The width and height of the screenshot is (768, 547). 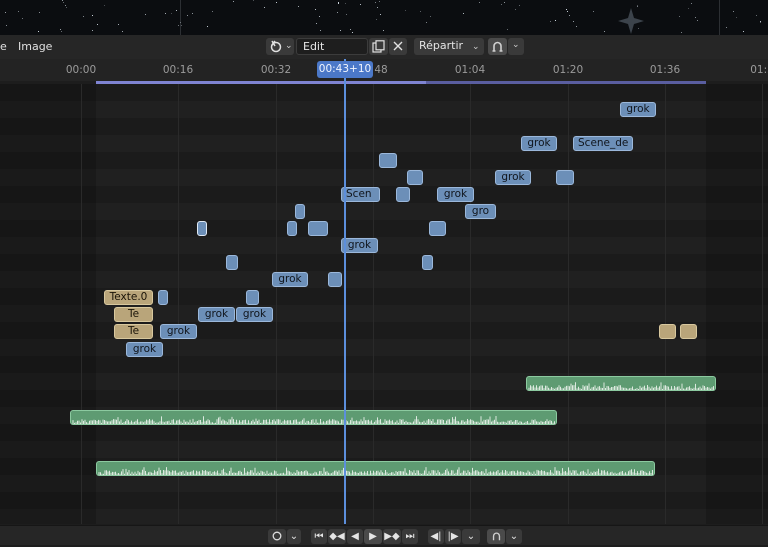 I want to click on jump-start-icon: ⏮, so click(x=319, y=536).